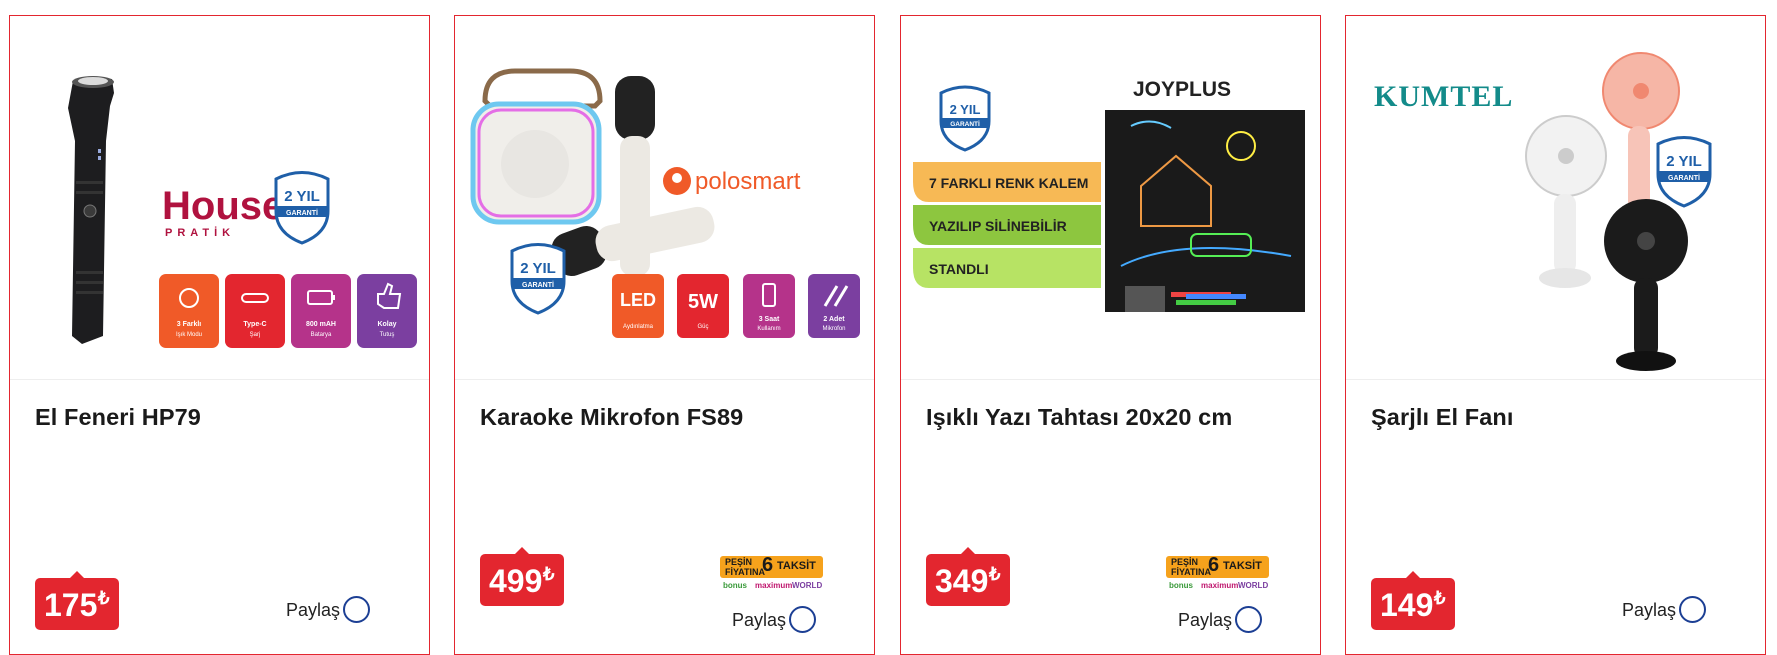 This screenshot has height=655, width=1777. I want to click on brand-logo: House PRATİK, so click(223, 211).